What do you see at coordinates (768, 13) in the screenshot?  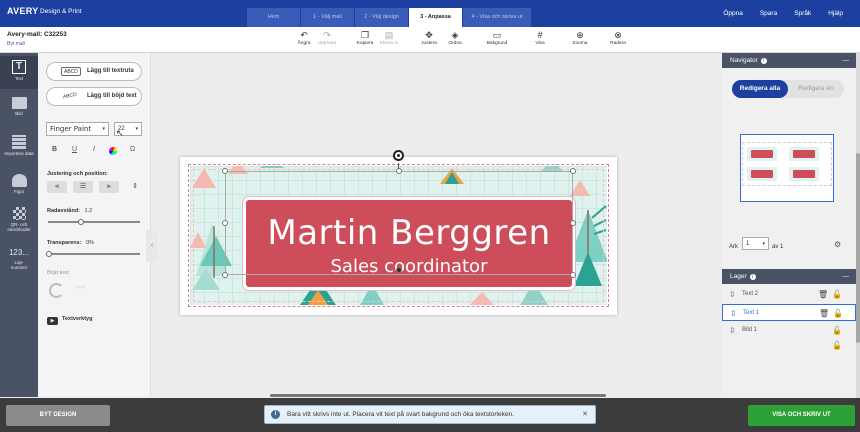 I see `save-link: Spara` at bounding box center [768, 13].